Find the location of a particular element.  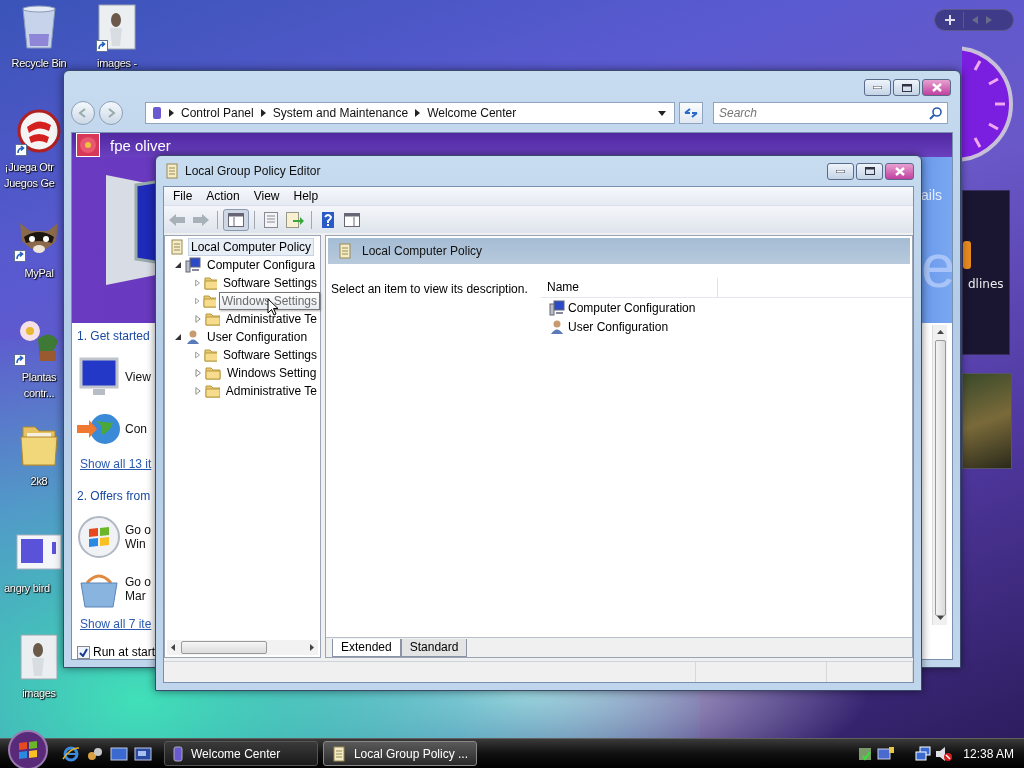

show-all-link: Show all 13 it is located at coordinates (118, 464).